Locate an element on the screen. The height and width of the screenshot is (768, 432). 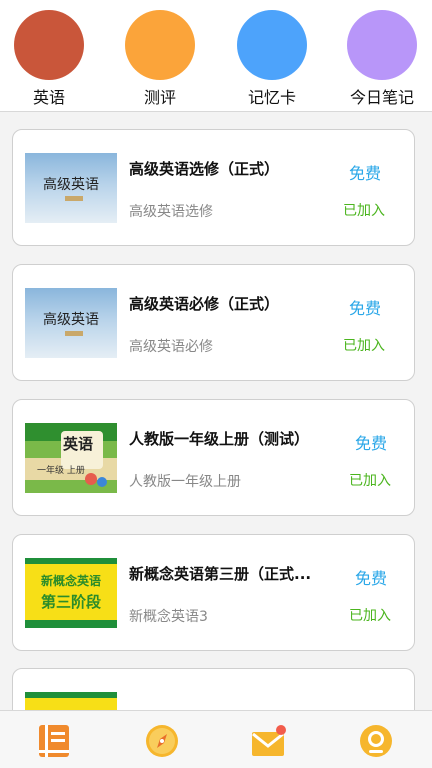
category-today-notes: 今日笔记 is located at coordinates (382, 59).